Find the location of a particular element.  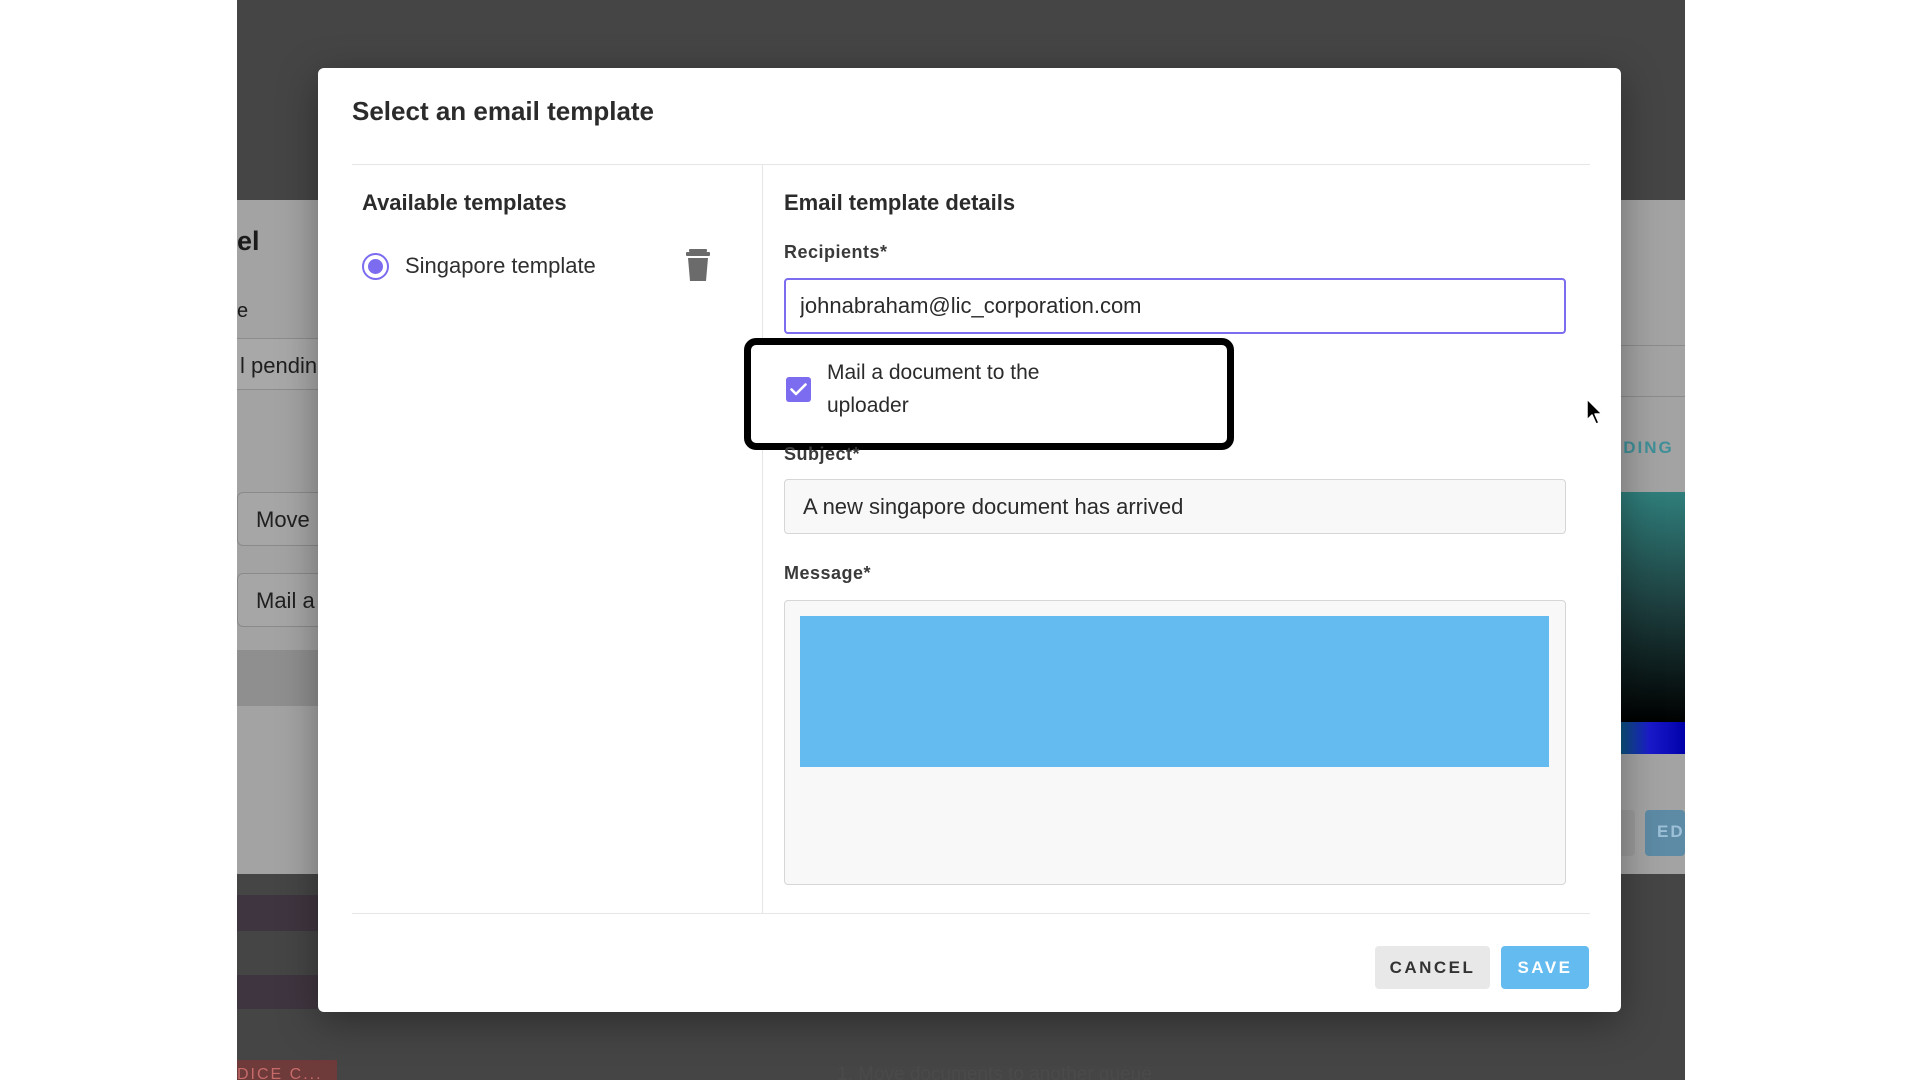

trash-icon is located at coordinates (698, 265).